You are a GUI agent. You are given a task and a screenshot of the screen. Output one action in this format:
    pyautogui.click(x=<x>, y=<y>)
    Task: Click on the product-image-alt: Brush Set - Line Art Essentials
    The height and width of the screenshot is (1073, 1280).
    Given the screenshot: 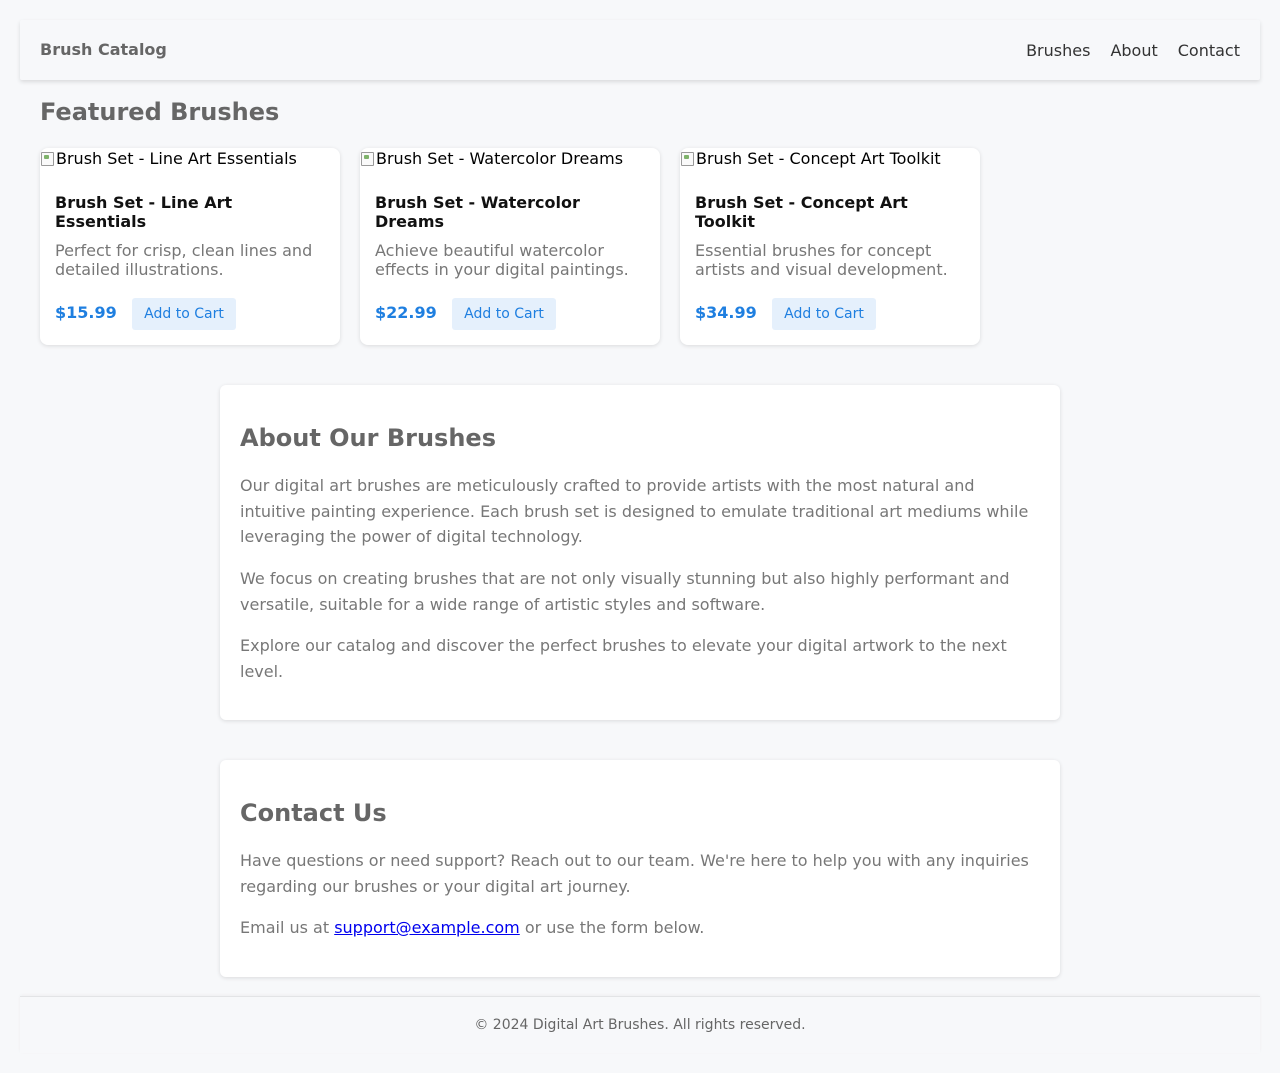 What is the action you would take?
    pyautogui.click(x=176, y=158)
    